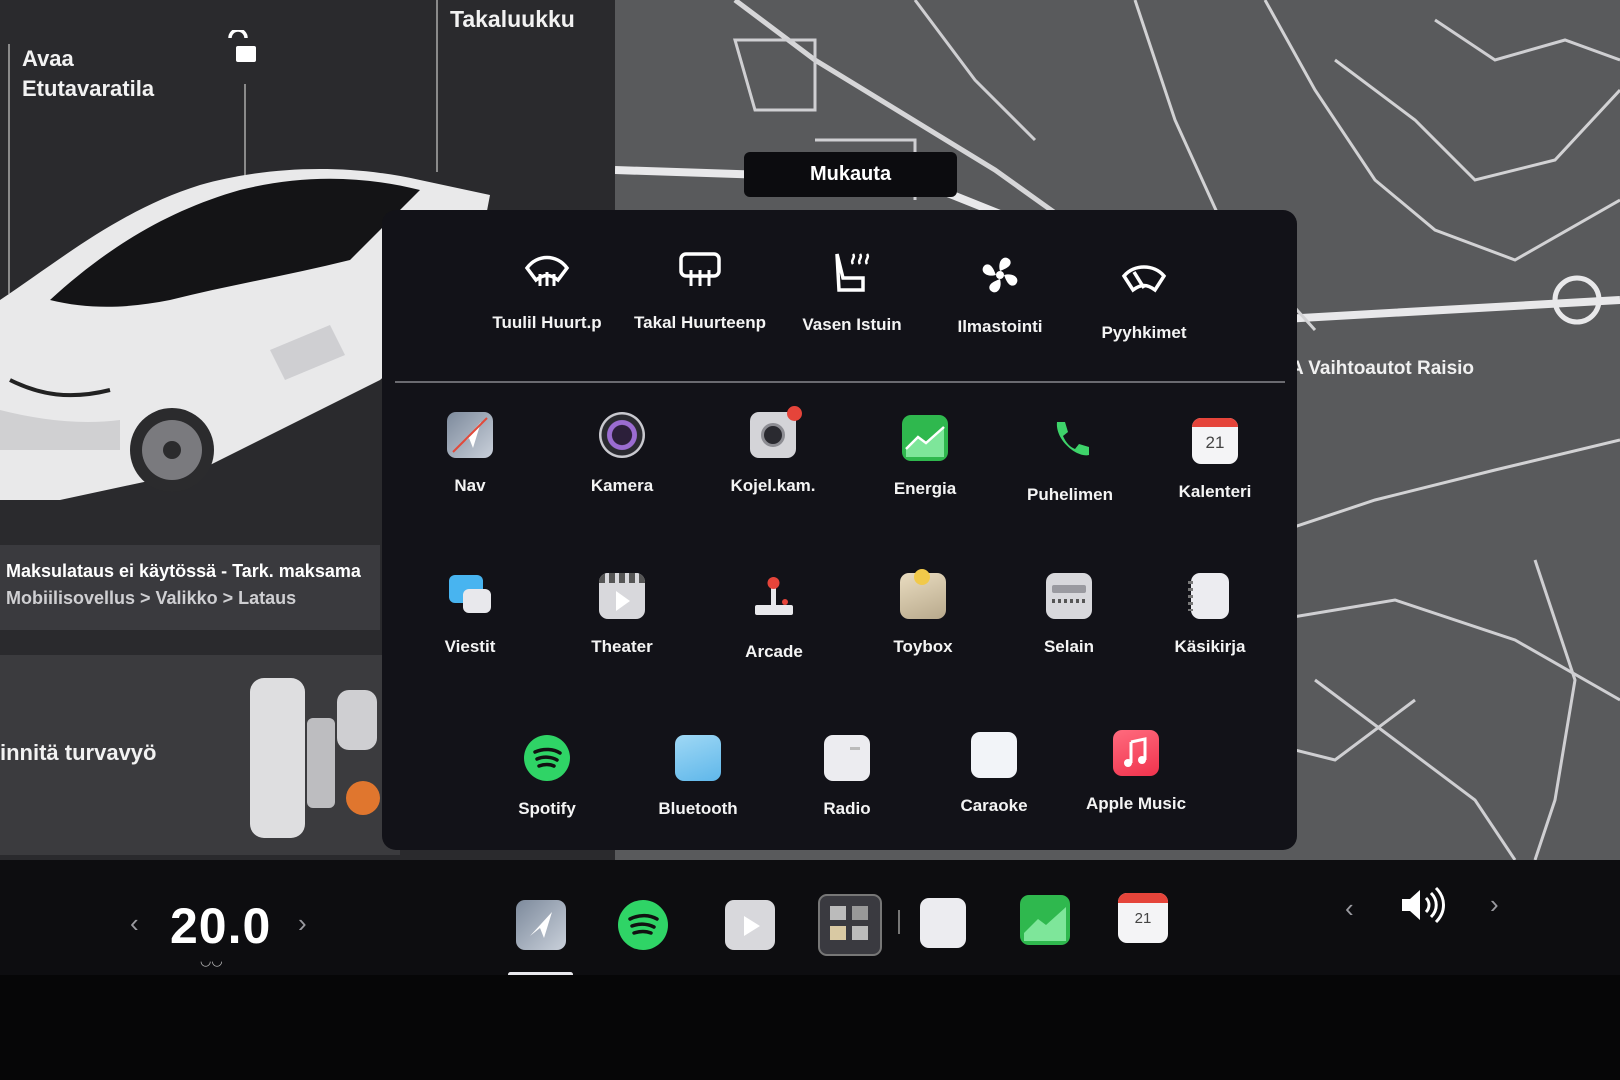  What do you see at coordinates (899, 922) in the screenshot?
I see `dock-separator` at bounding box center [899, 922].